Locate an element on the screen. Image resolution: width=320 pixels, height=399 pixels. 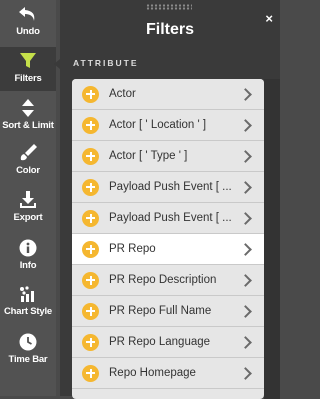
attribute-row: Repo Homepage is located at coordinates (168, 373).